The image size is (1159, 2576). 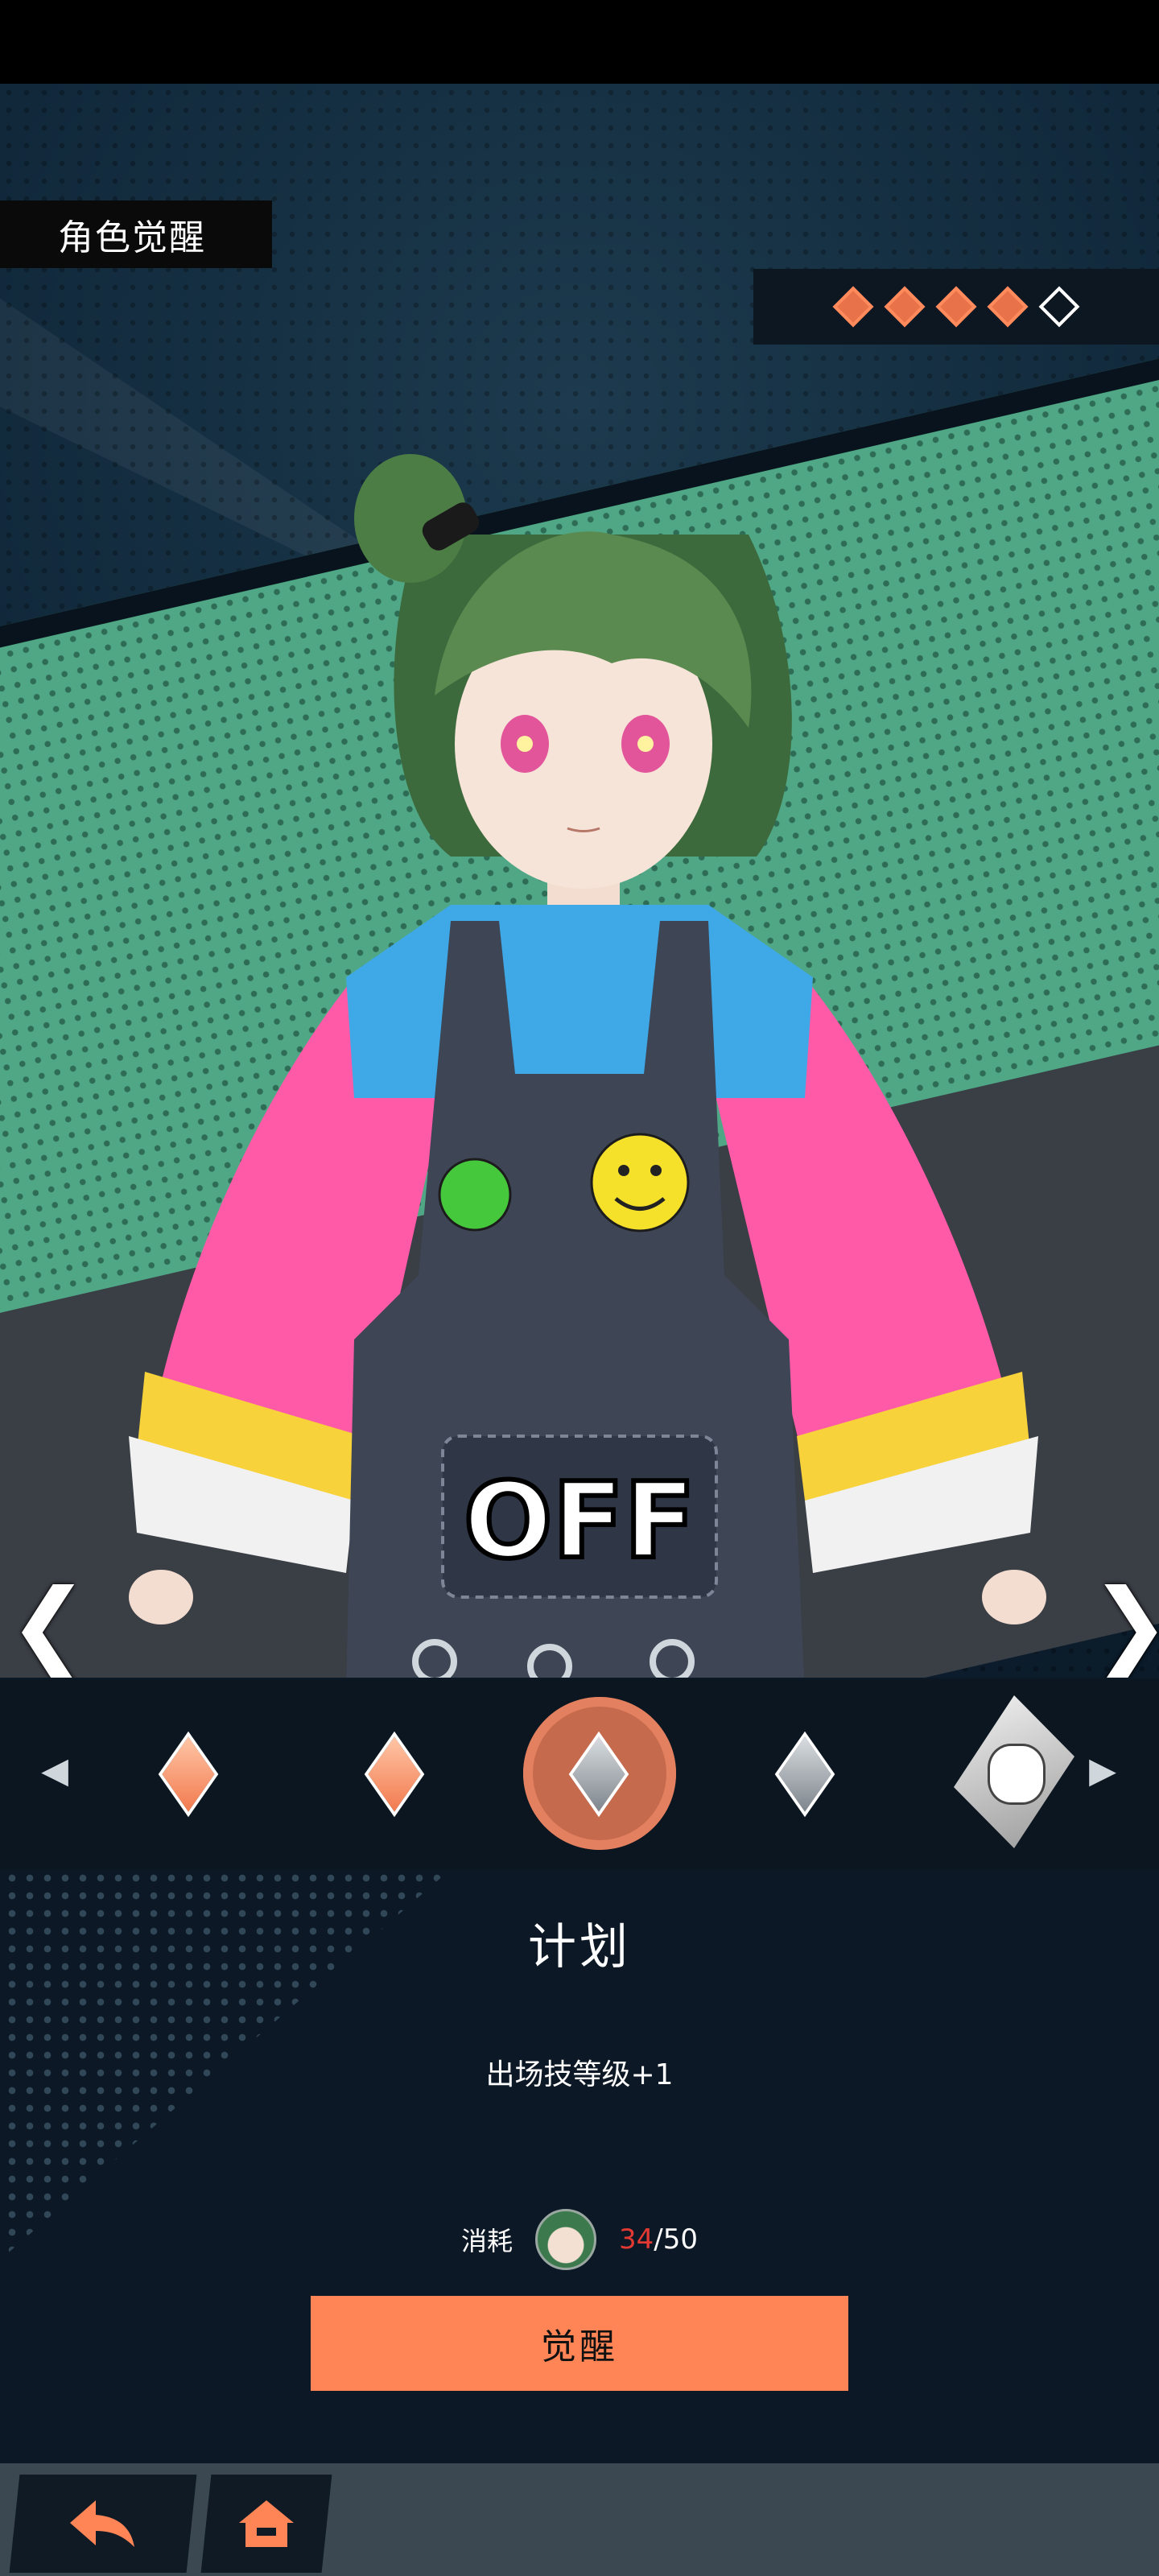 I want to click on cost-row: 消耗 34/50, so click(x=579, y=2239).